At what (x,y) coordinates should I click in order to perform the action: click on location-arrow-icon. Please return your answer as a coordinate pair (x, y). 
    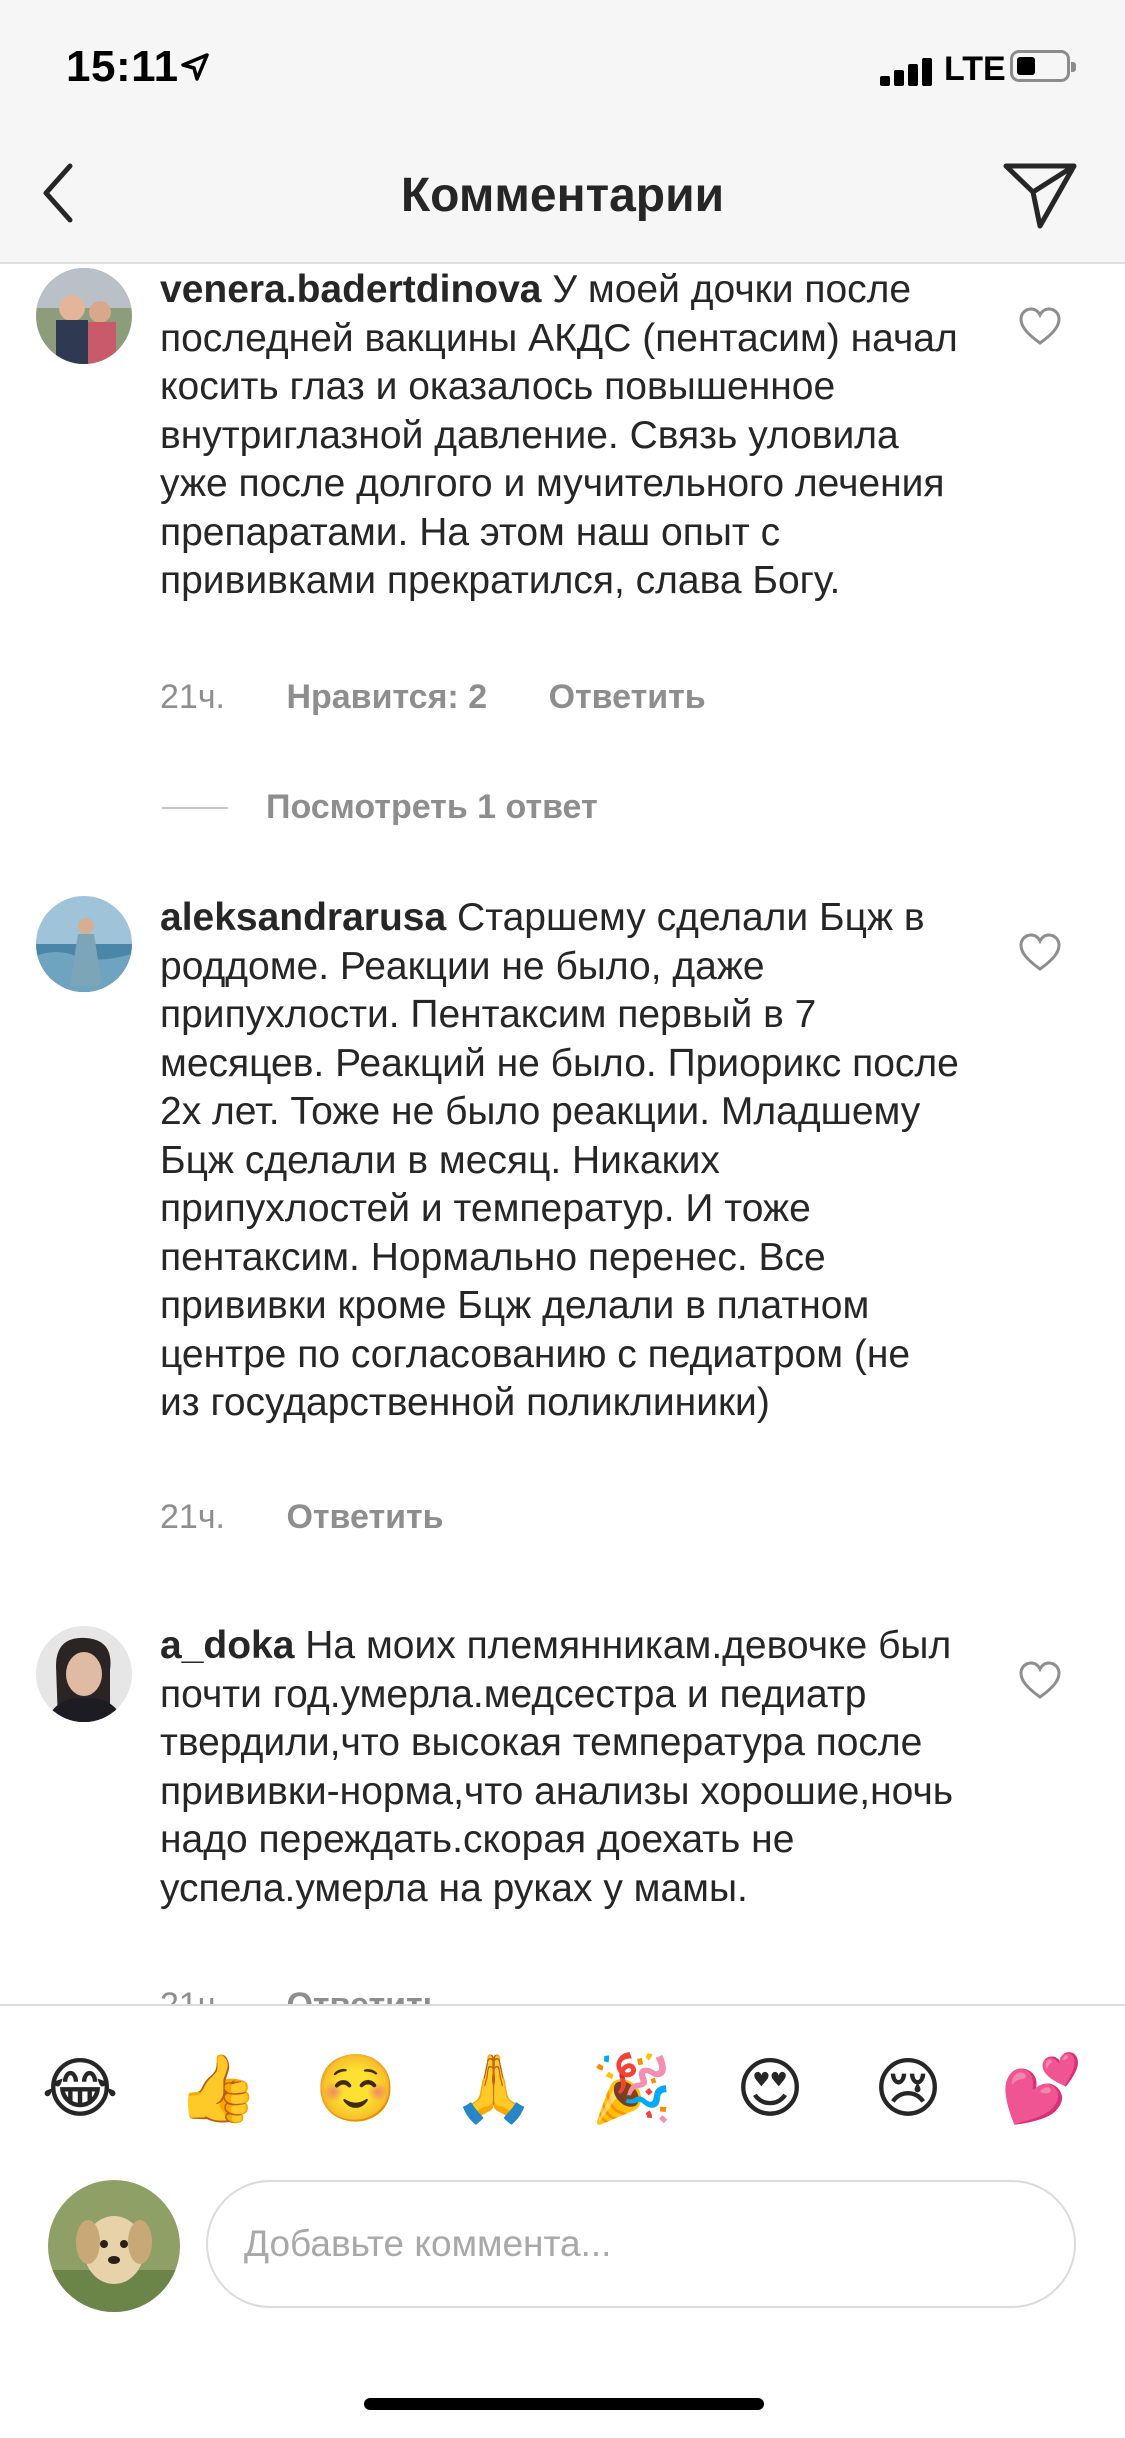
    Looking at the image, I should click on (195, 67).